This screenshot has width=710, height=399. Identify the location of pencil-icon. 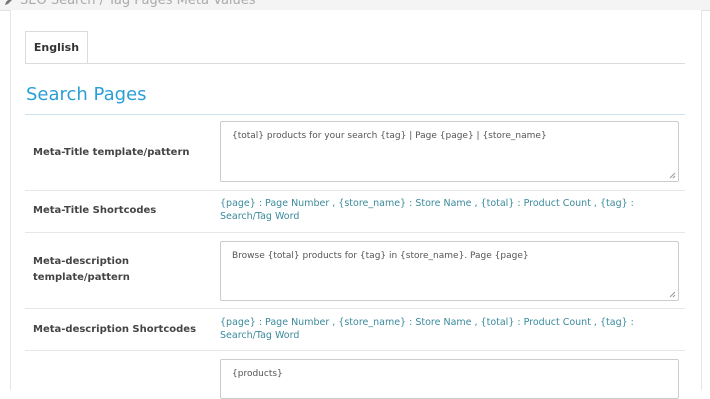
(8, 2).